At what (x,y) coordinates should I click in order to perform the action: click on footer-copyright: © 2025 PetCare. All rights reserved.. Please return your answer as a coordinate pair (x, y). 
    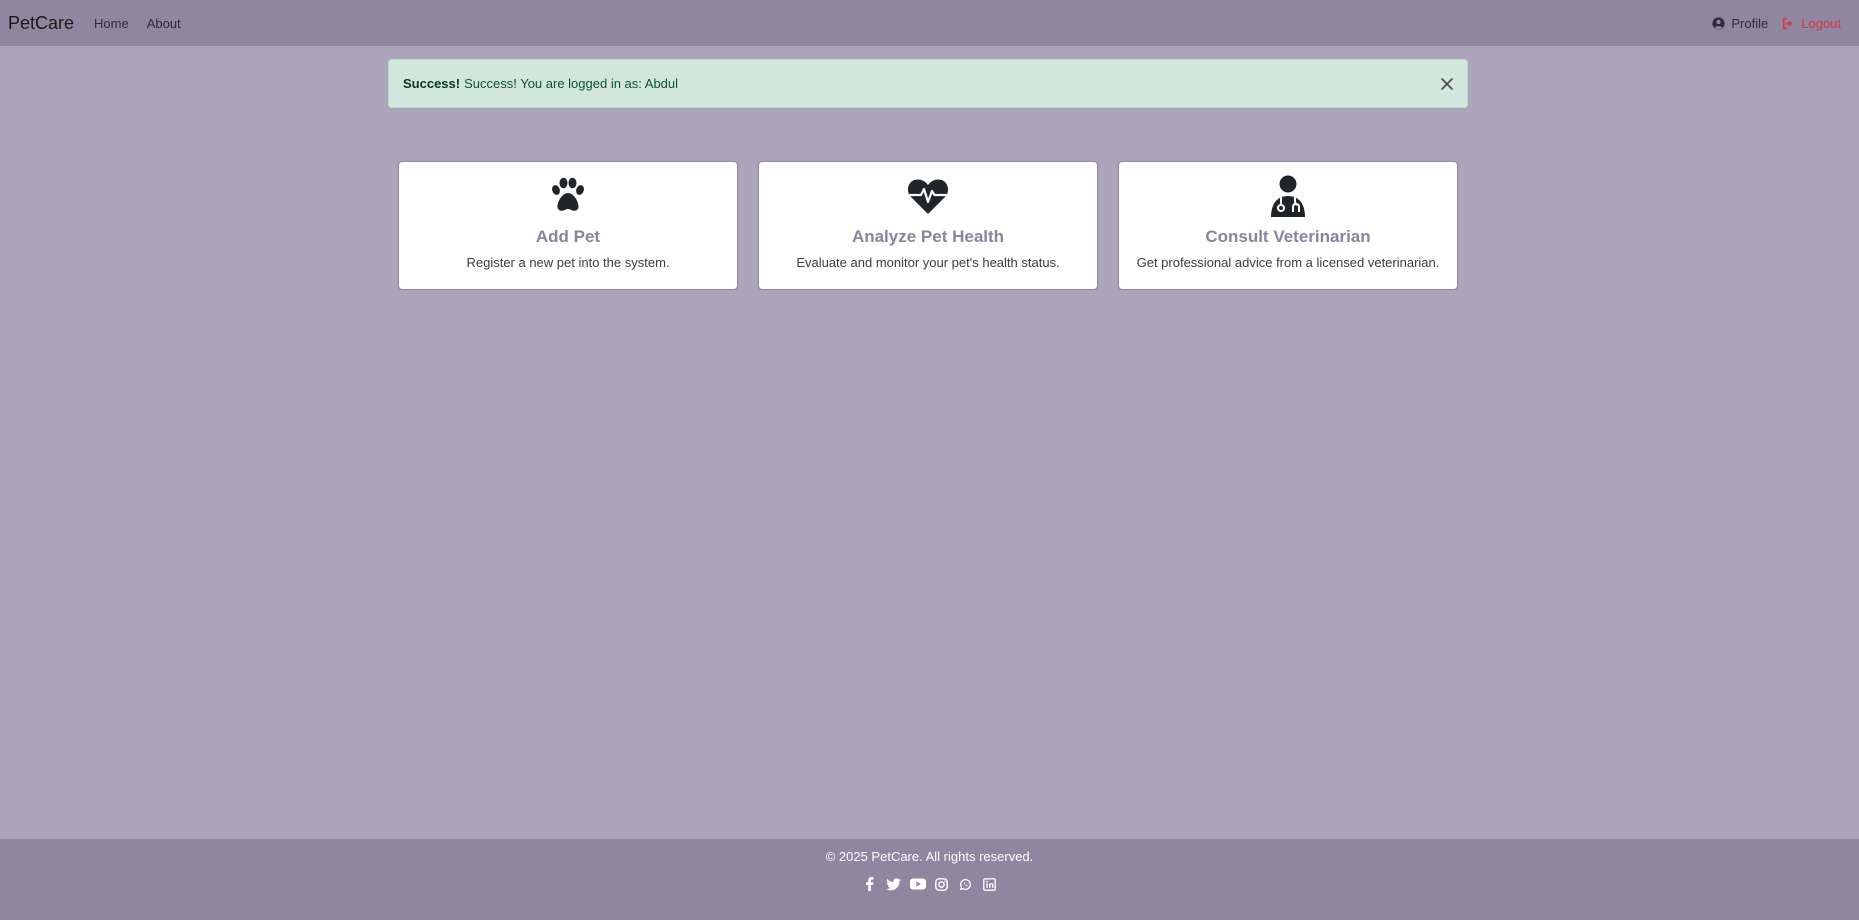
    Looking at the image, I should click on (929, 856).